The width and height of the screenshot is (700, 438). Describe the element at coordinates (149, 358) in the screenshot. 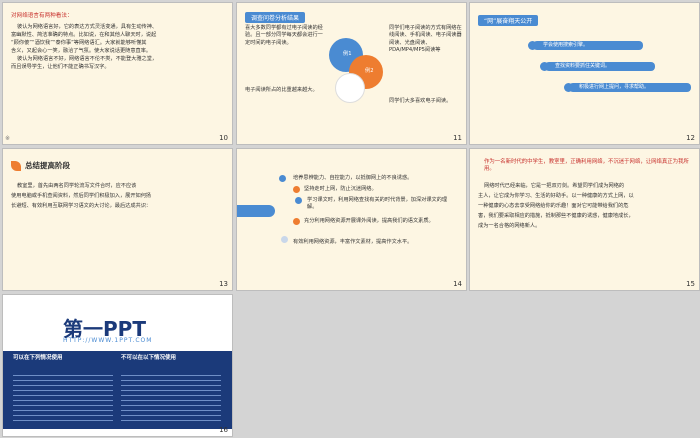

I see `col2-heading: 不可以在以下情况使用` at that location.